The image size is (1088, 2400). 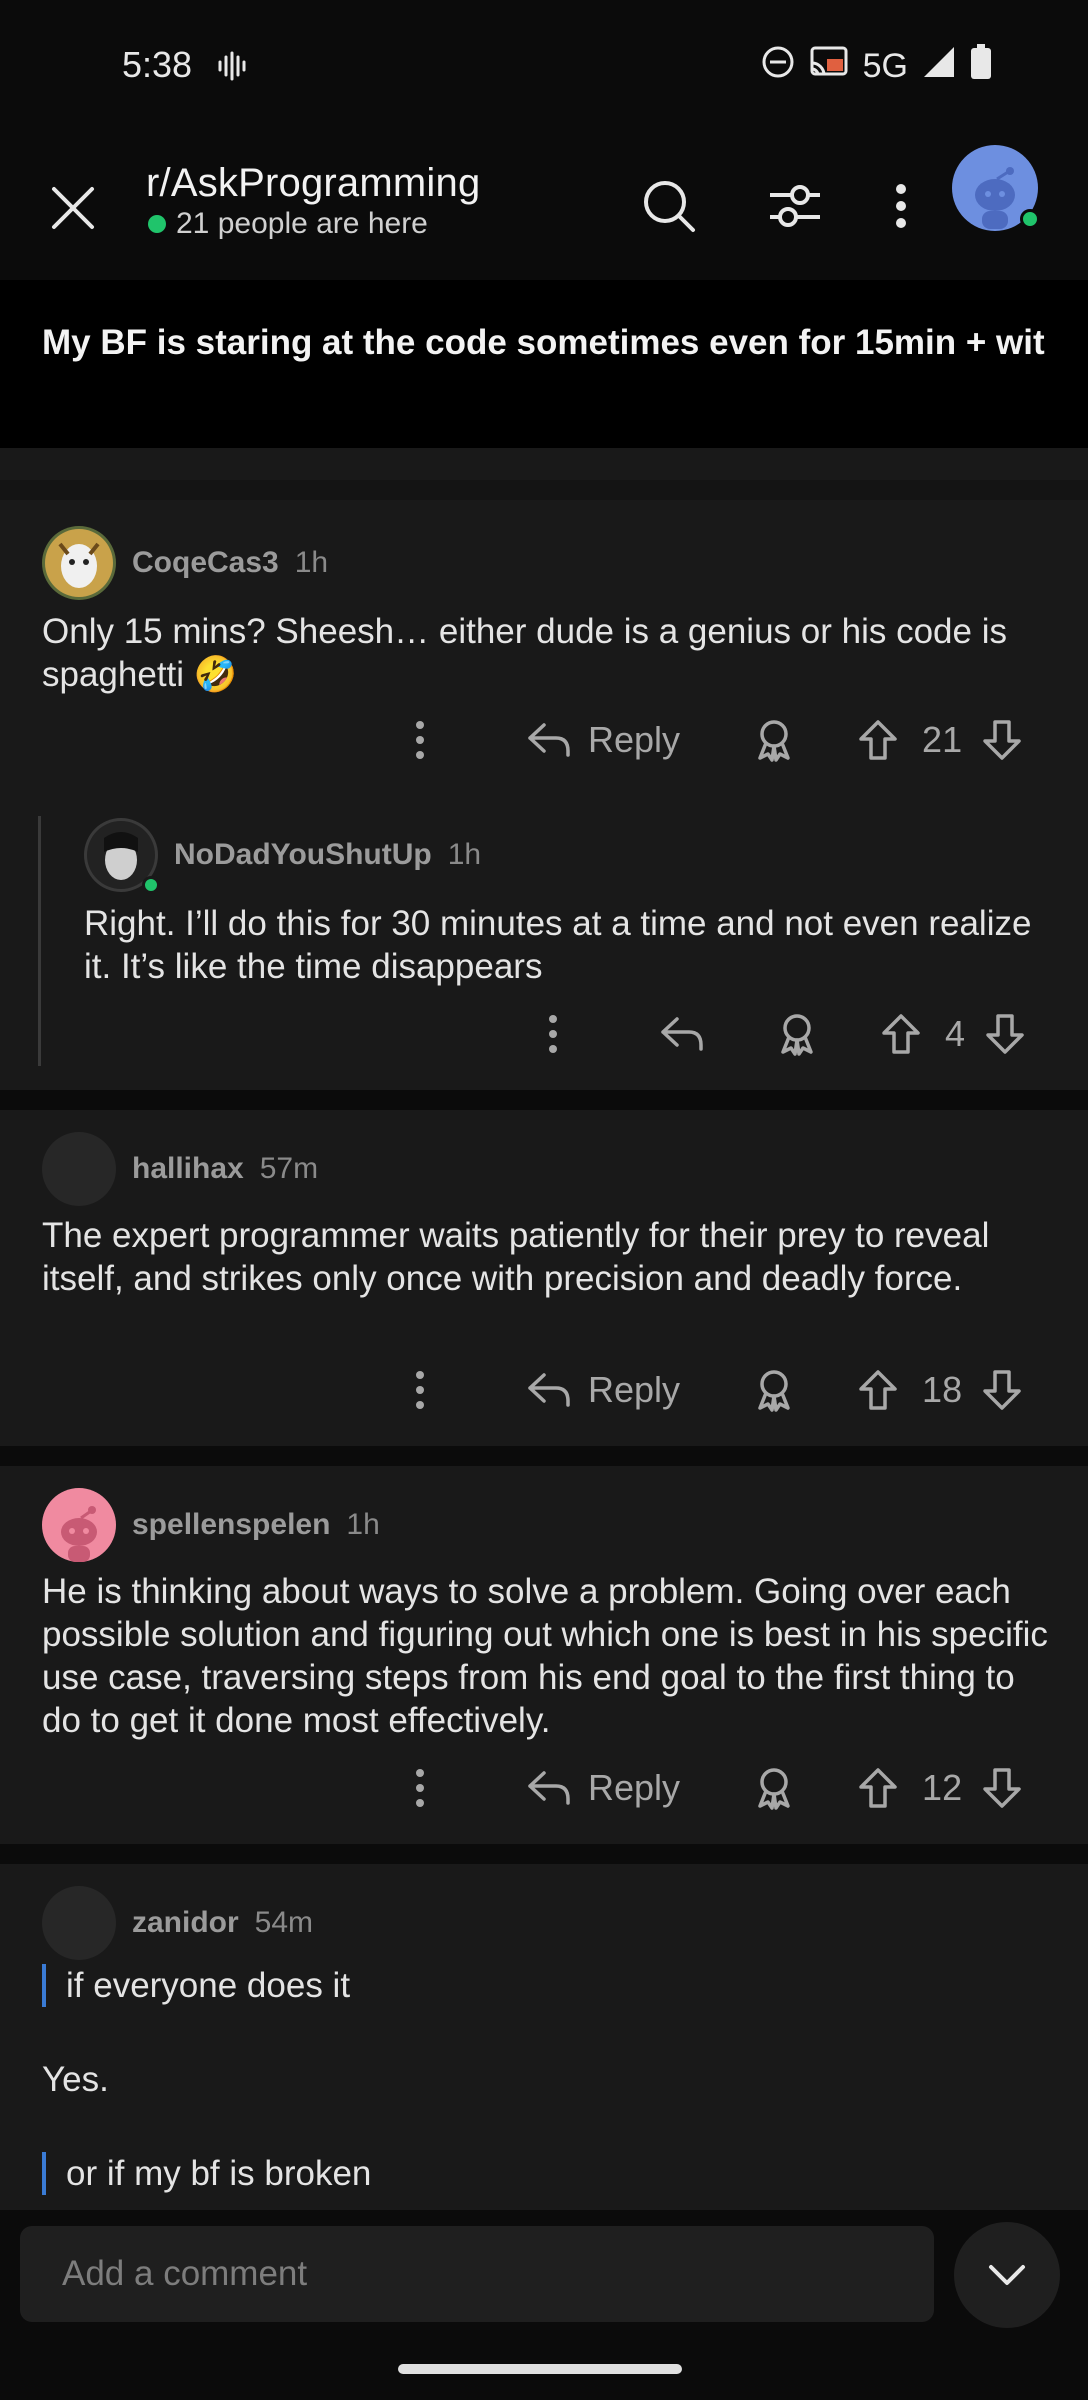 What do you see at coordinates (711, 740) in the screenshot?
I see `comment-actions: Reply 21` at bounding box center [711, 740].